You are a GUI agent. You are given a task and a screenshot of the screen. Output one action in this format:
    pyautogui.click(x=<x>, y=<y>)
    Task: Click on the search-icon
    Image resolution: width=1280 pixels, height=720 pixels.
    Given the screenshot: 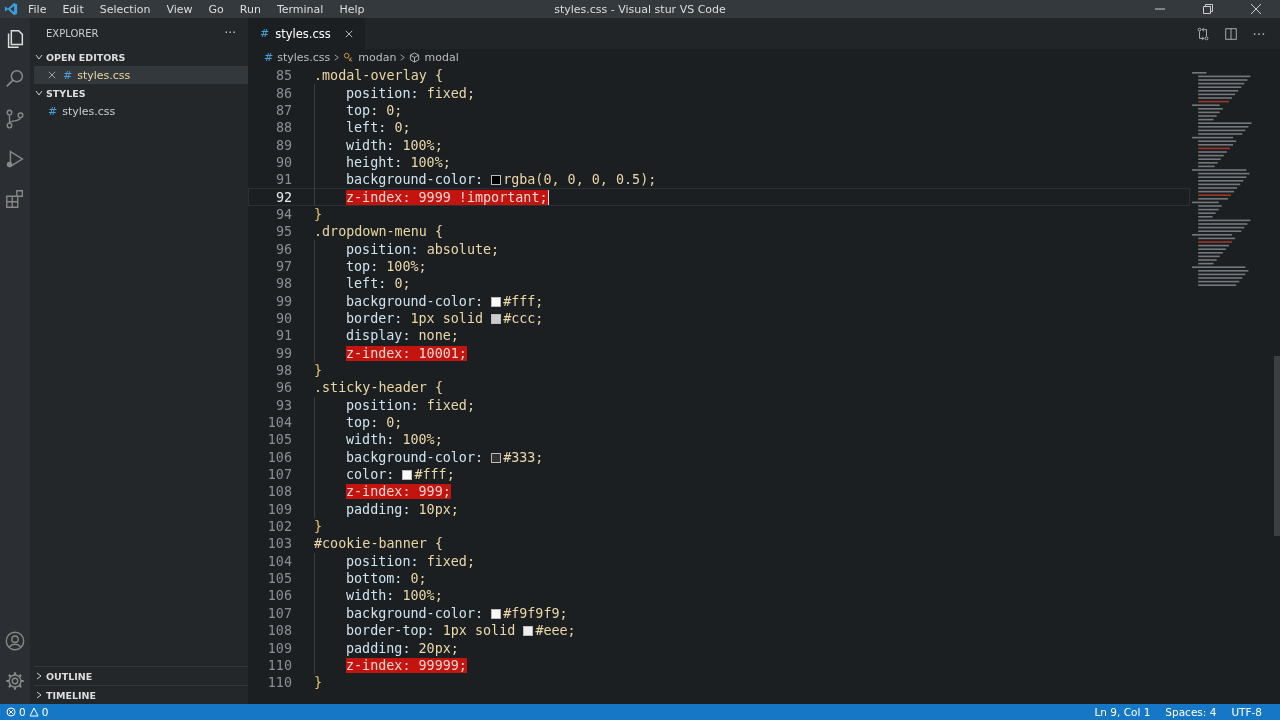 What is the action you would take?
    pyautogui.click(x=15, y=79)
    